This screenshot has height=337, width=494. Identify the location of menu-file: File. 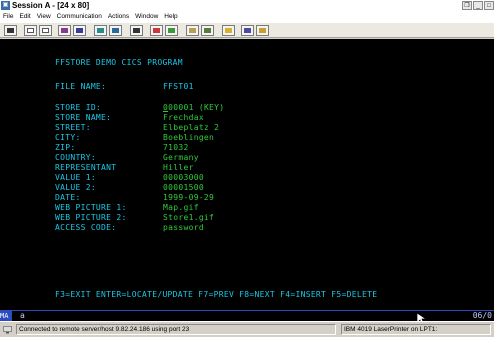
(8, 16).